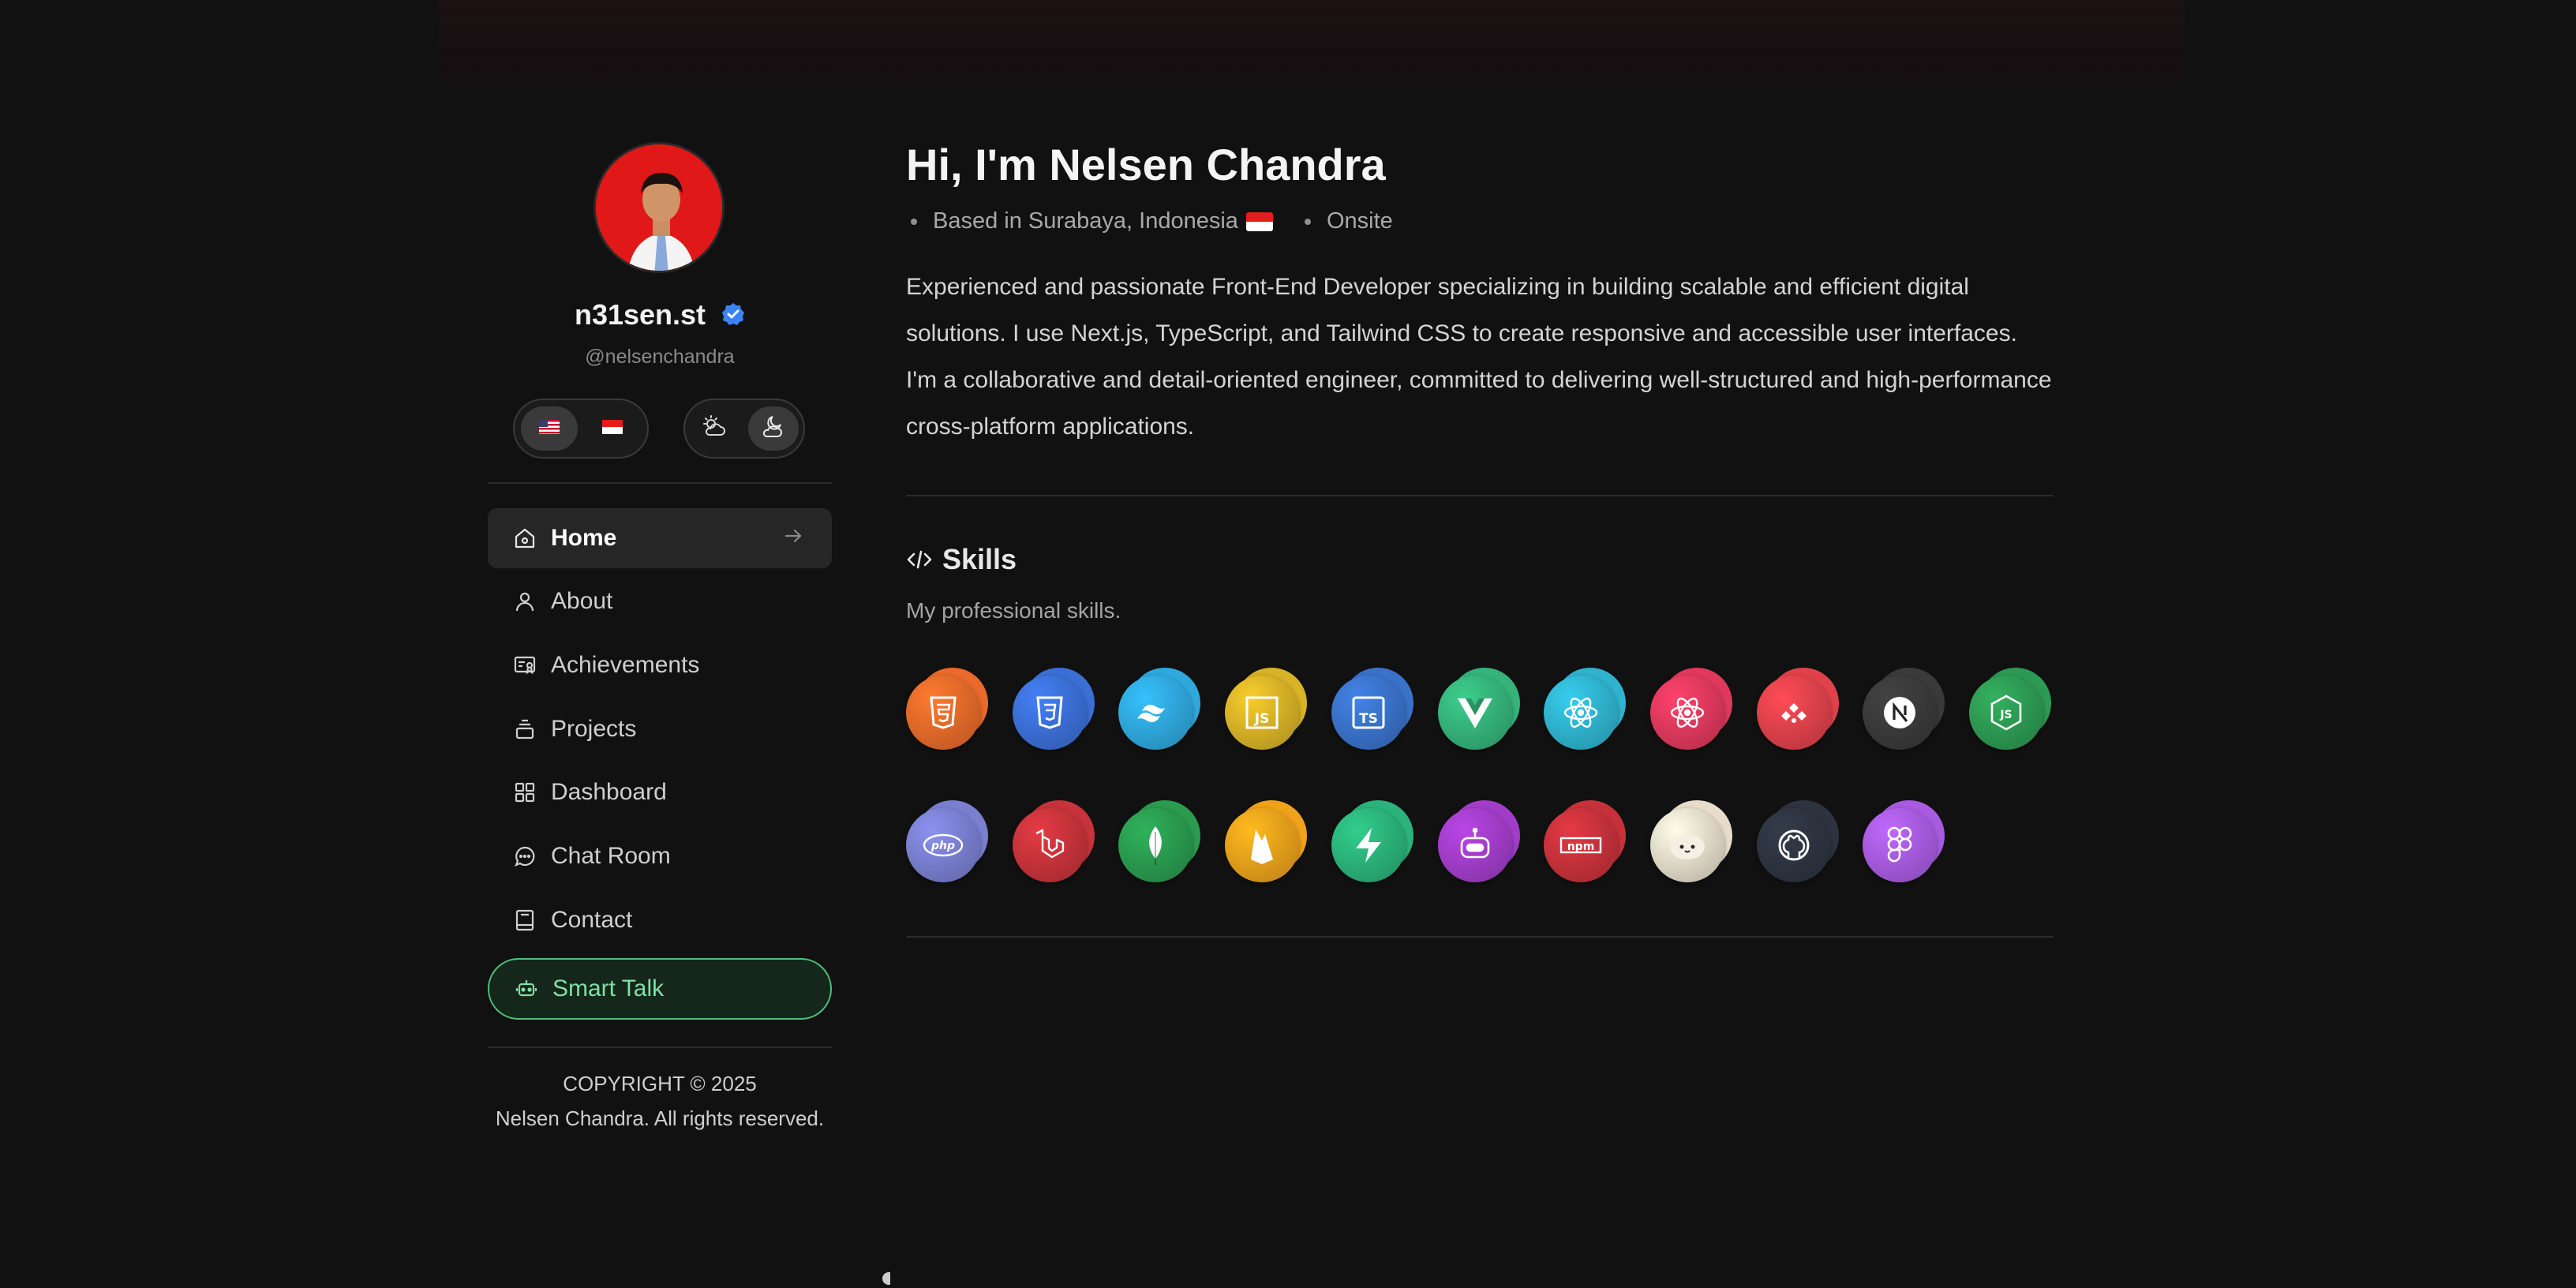 This screenshot has height=1288, width=2576. What do you see at coordinates (524, 856) in the screenshot?
I see `chat-icon` at bounding box center [524, 856].